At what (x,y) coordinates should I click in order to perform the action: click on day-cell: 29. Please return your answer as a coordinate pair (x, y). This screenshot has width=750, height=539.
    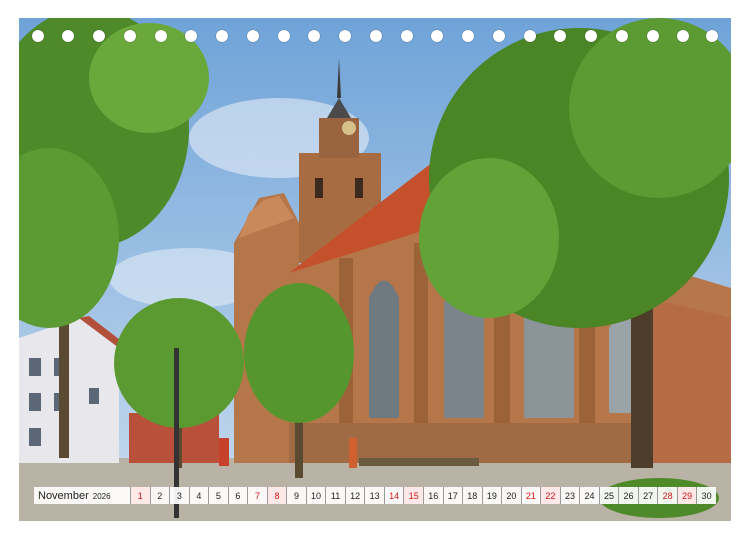
    Looking at the image, I should click on (686, 495).